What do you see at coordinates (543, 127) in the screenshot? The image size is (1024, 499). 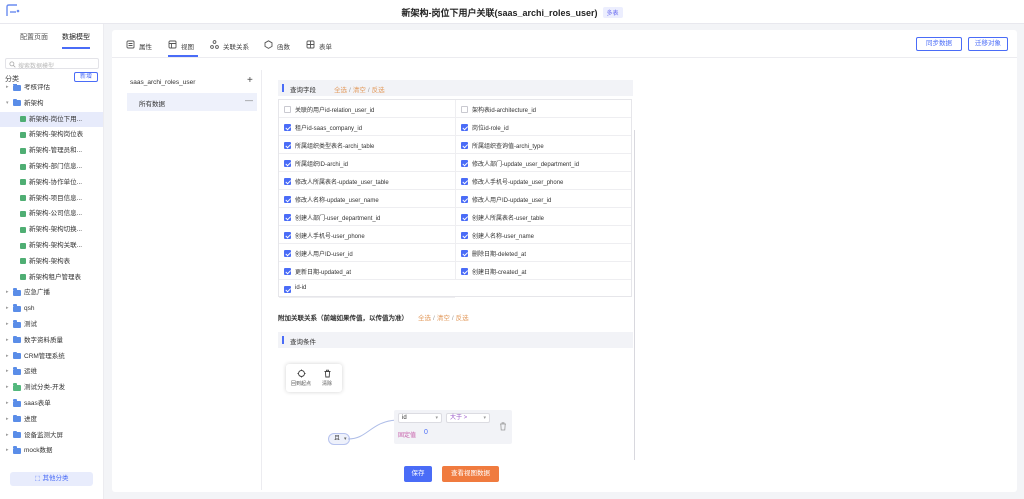 I see `query-field-item: 岗位id-role_id` at bounding box center [543, 127].